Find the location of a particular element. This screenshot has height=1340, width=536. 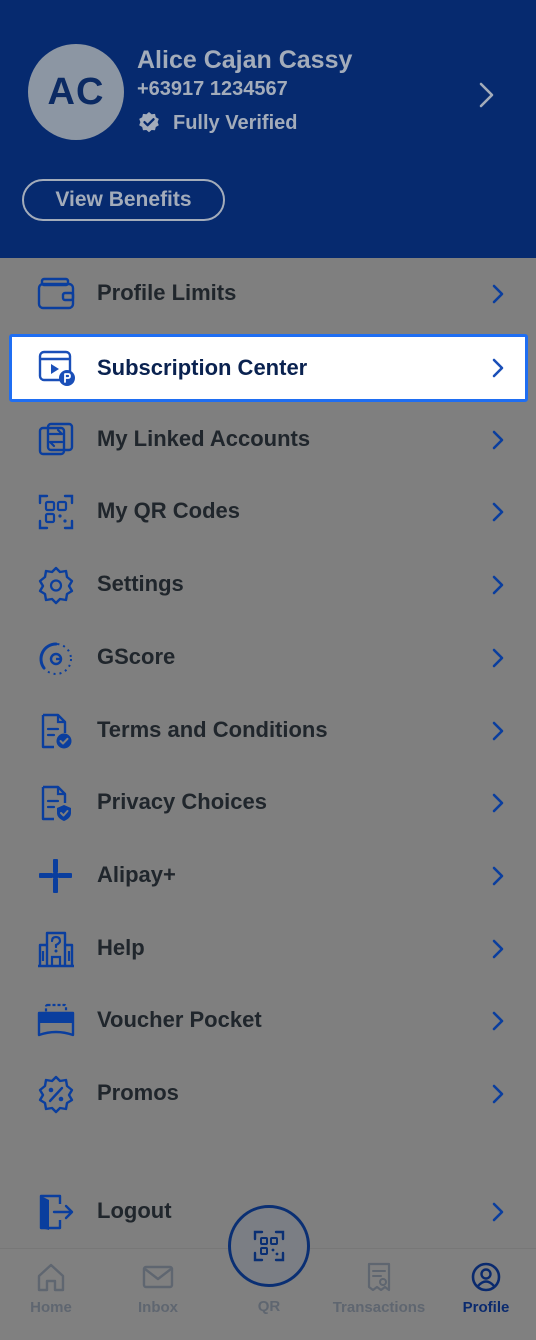

nav-inbox-label: Inbox is located at coordinates (158, 1307).